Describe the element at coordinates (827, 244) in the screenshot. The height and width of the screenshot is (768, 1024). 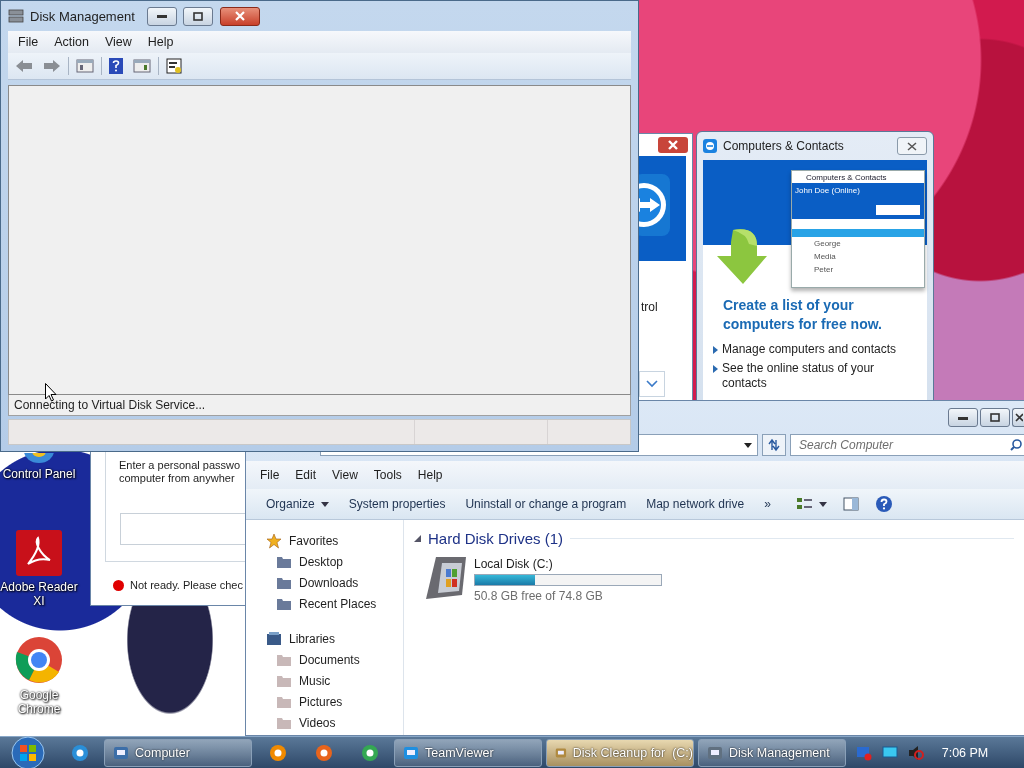
I see `preview-contact: George` at that location.